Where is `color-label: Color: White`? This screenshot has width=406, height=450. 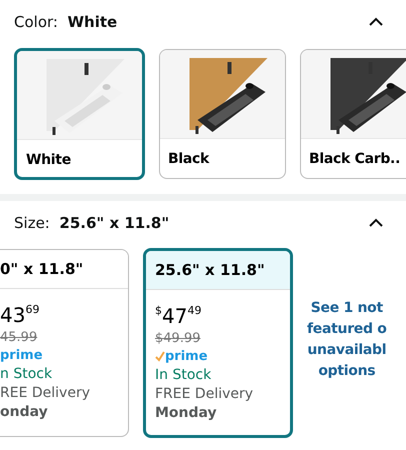 color-label: Color: White is located at coordinates (66, 22).